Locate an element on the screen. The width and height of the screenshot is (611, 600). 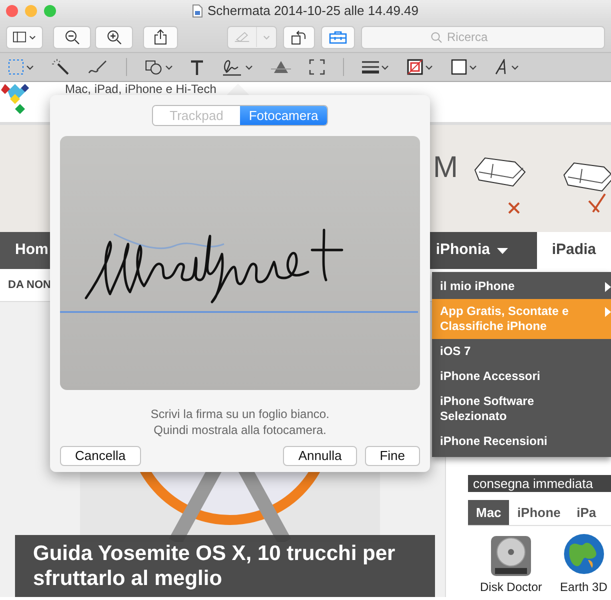
hint-text: Quindi mostrala alla fotocamera. is located at coordinates (240, 430).